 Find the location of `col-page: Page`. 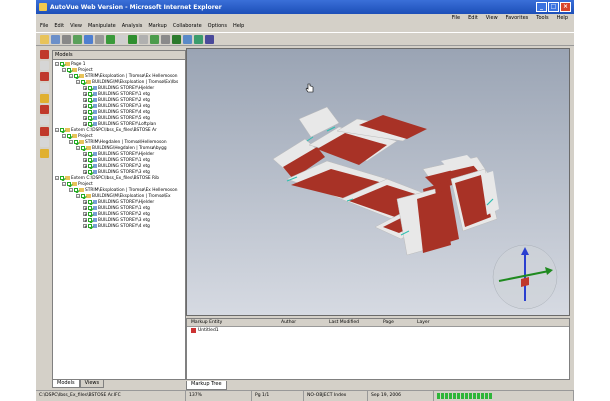

col-page: Page is located at coordinates (396, 322).